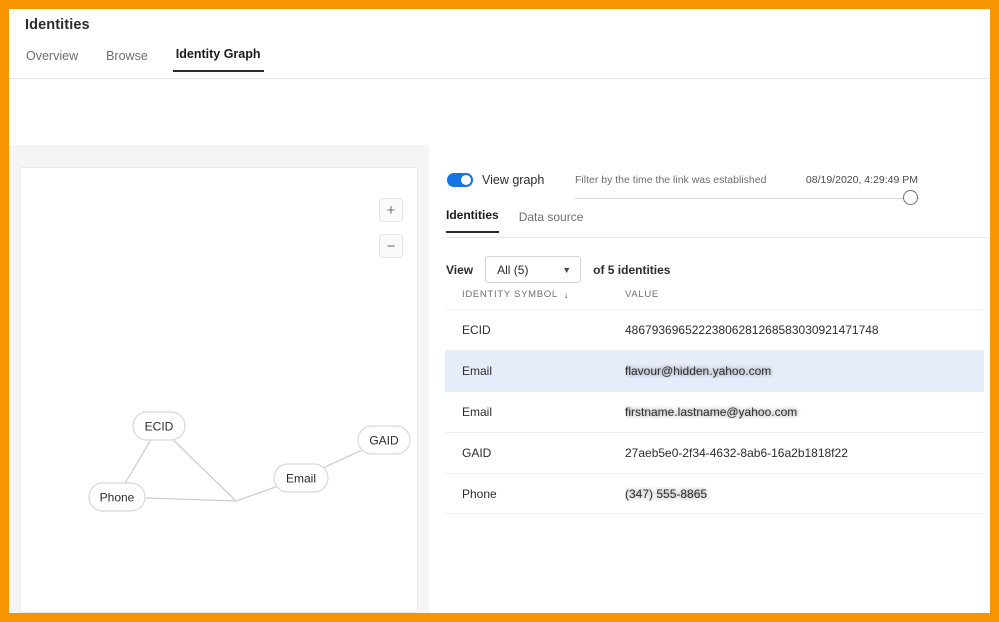 This screenshot has height=622, width=999. What do you see at coordinates (127, 59) in the screenshot?
I see `tab-browse: Browse` at bounding box center [127, 59].